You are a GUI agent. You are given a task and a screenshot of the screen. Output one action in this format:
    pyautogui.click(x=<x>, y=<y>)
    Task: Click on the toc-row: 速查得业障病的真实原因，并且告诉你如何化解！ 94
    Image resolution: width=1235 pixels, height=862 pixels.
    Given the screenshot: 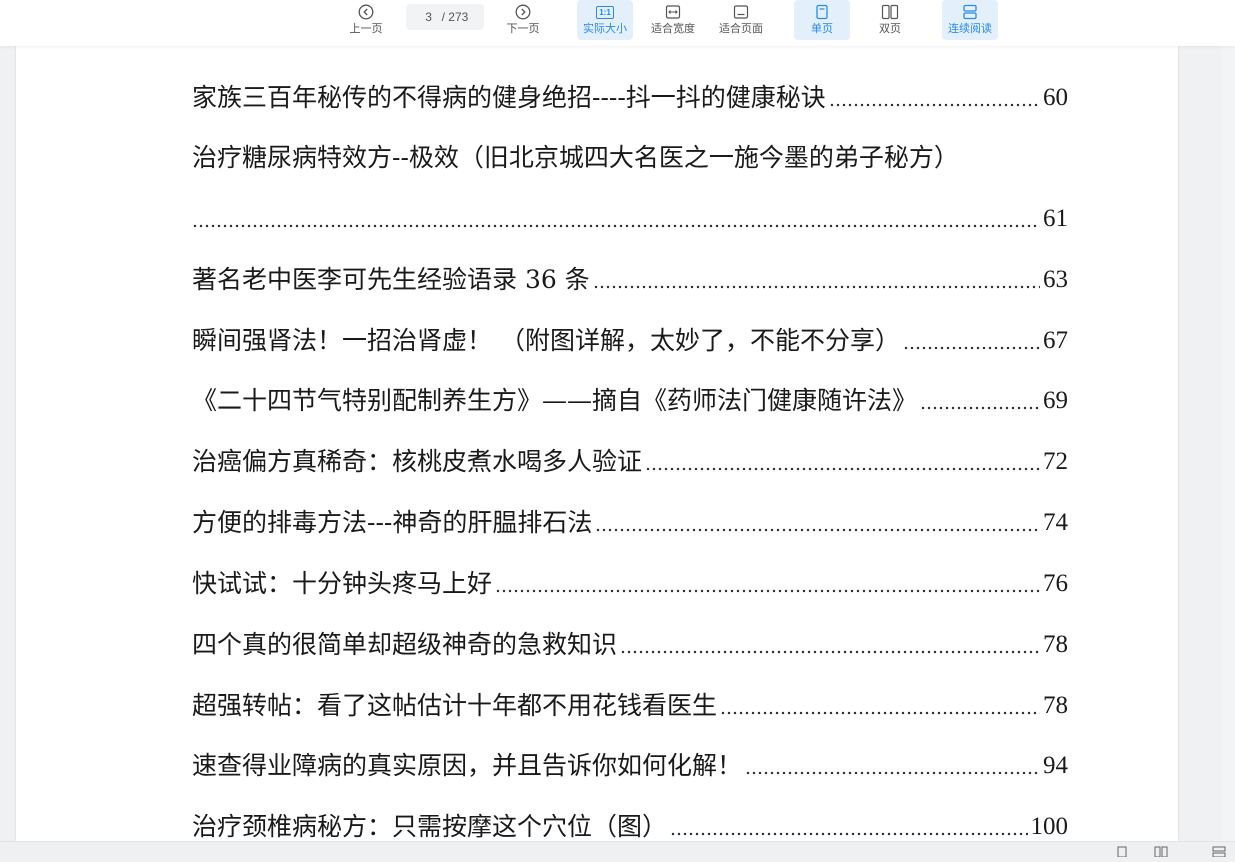 What is the action you would take?
    pyautogui.click(x=630, y=766)
    